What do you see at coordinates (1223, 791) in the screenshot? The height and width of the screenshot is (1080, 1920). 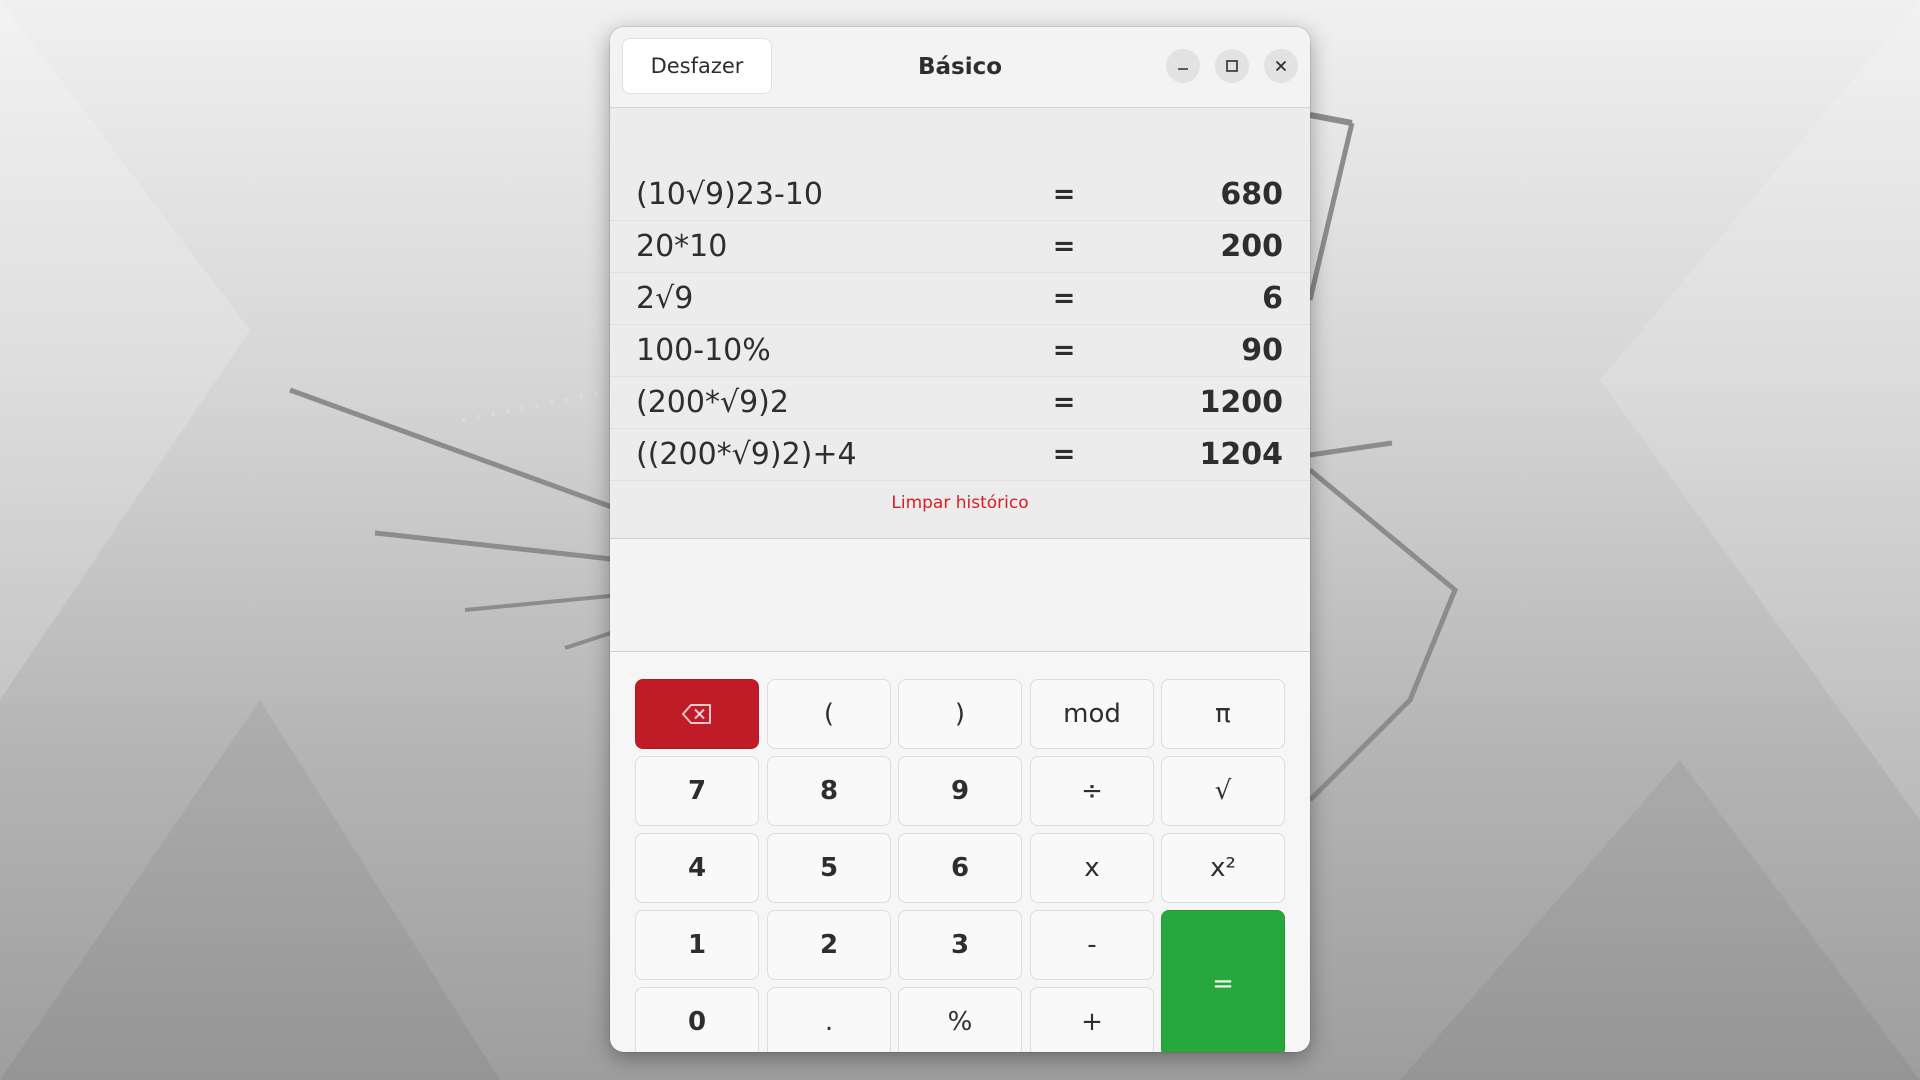 I see `square-root-button: √` at bounding box center [1223, 791].